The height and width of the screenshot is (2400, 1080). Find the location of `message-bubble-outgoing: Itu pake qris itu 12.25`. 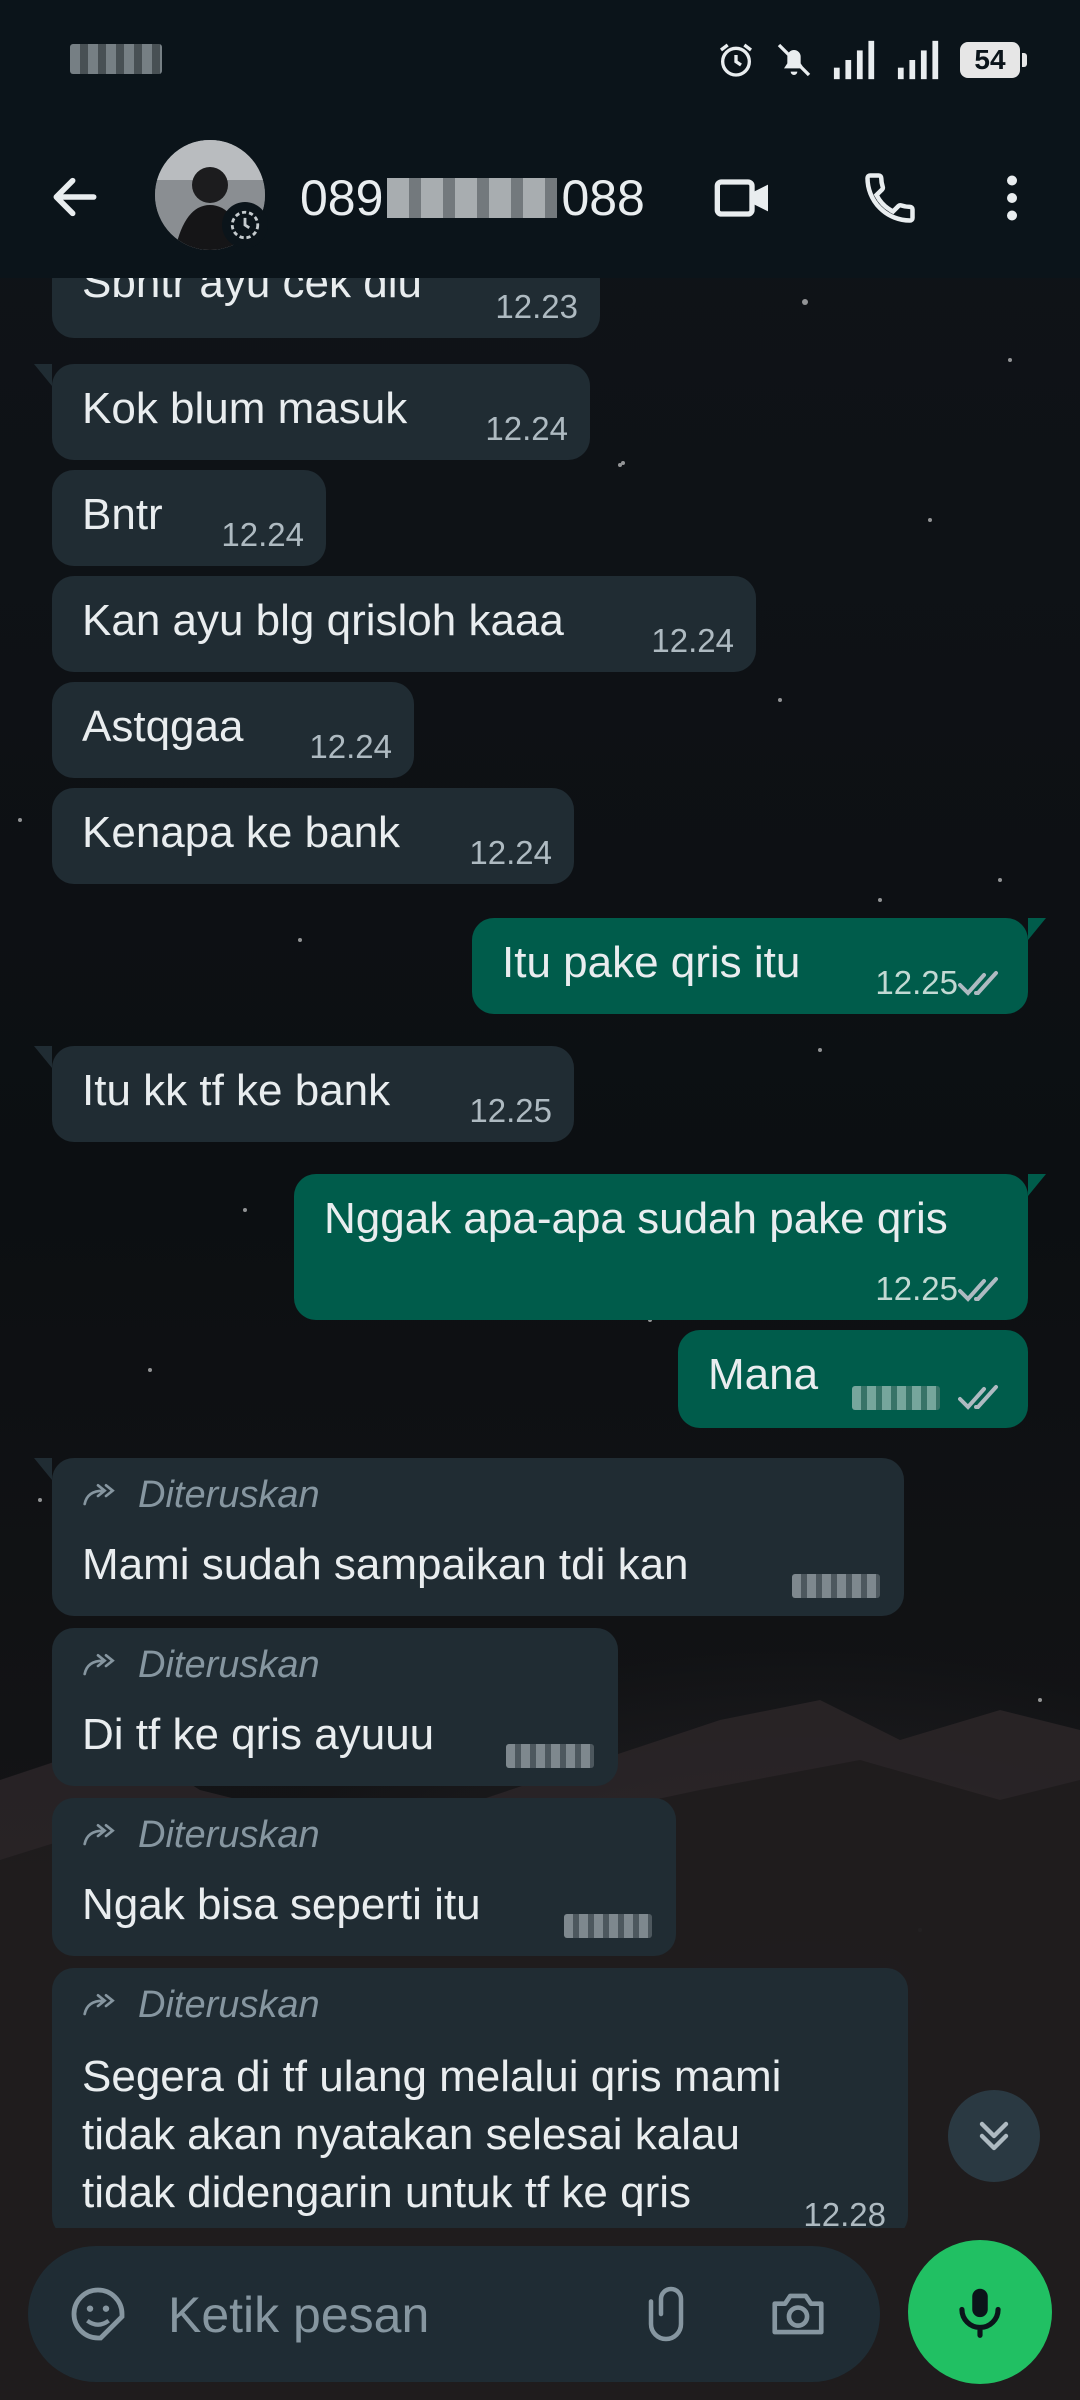

message-bubble-outgoing: Itu pake qris itu 12.25 is located at coordinates (759, 966).